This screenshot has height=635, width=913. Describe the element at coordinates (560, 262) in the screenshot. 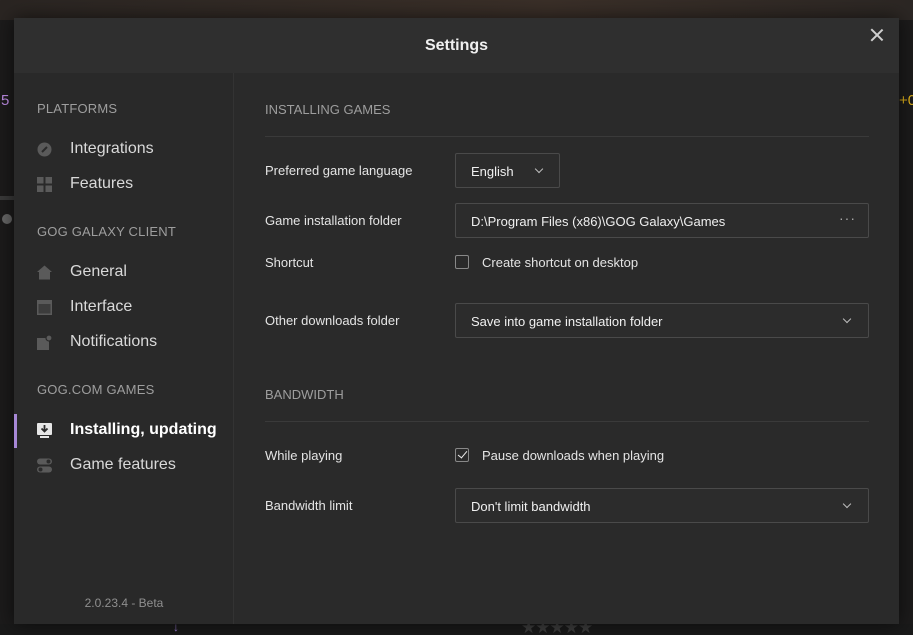

I see `create-shortcut-label: Create shortcut on desktop` at that location.